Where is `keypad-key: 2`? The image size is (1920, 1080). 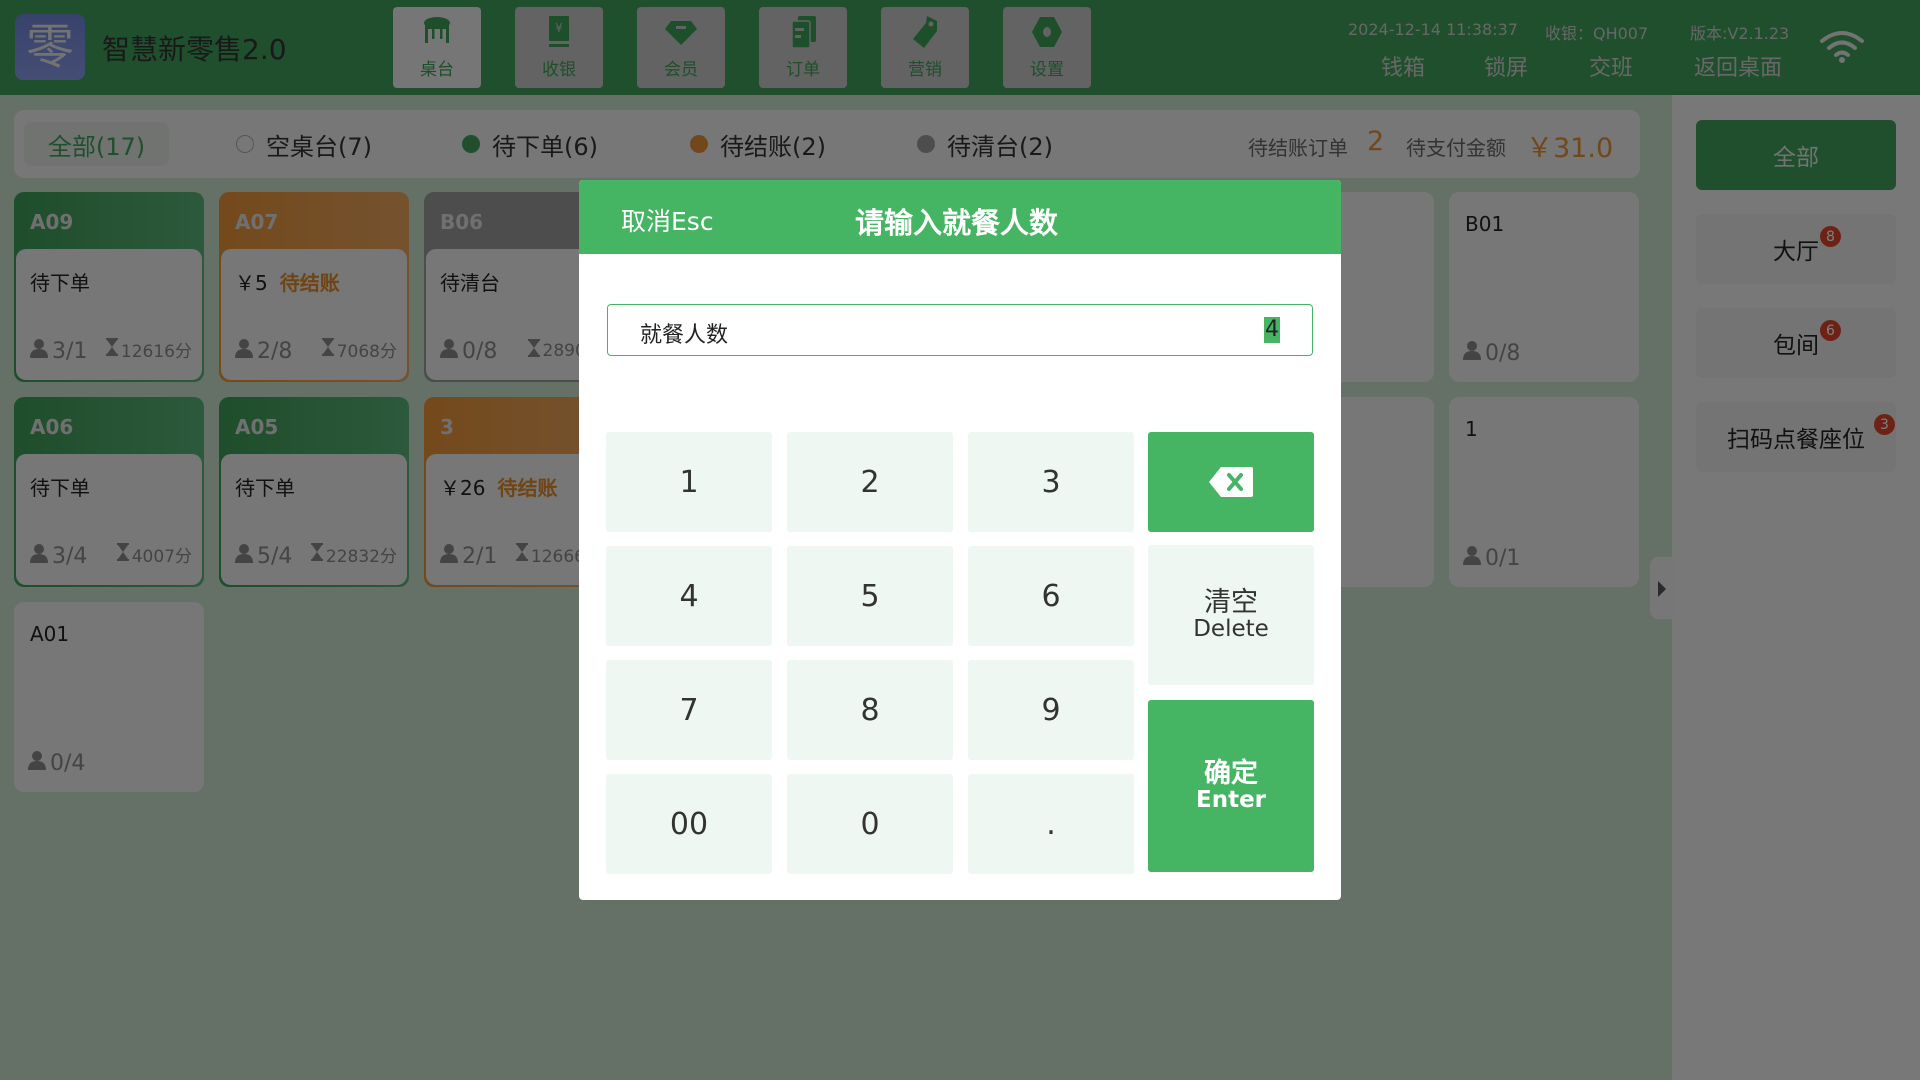
keypad-key: 2 is located at coordinates (870, 482).